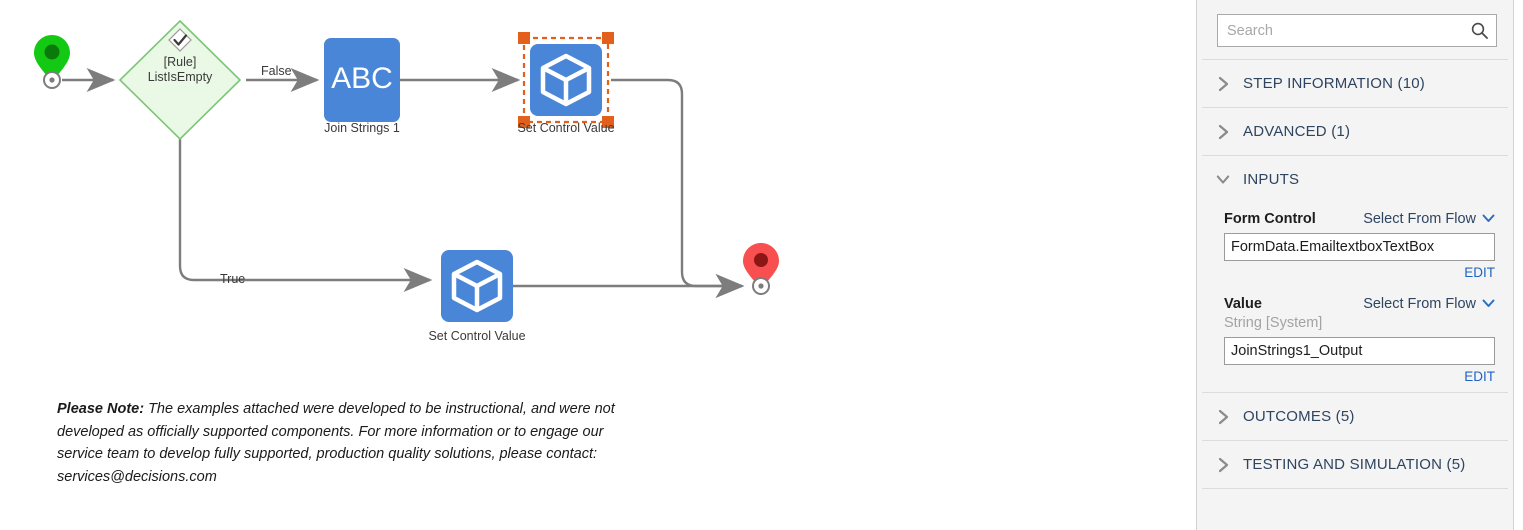 The width and height of the screenshot is (1523, 530). What do you see at coordinates (1355, 179) in the screenshot?
I see `section-inputs: INPUTS` at bounding box center [1355, 179].